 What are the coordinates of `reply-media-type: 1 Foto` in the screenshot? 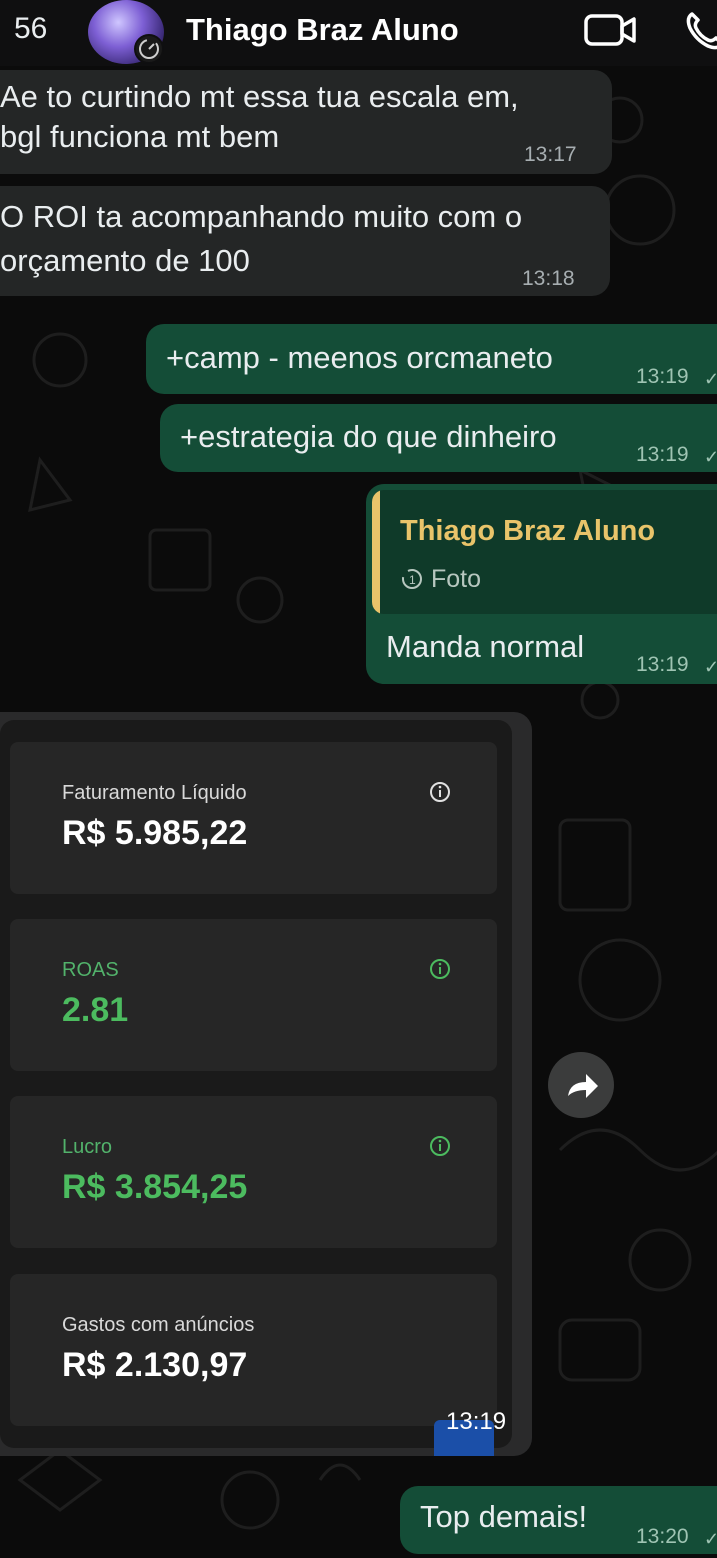 It's located at (440, 579).